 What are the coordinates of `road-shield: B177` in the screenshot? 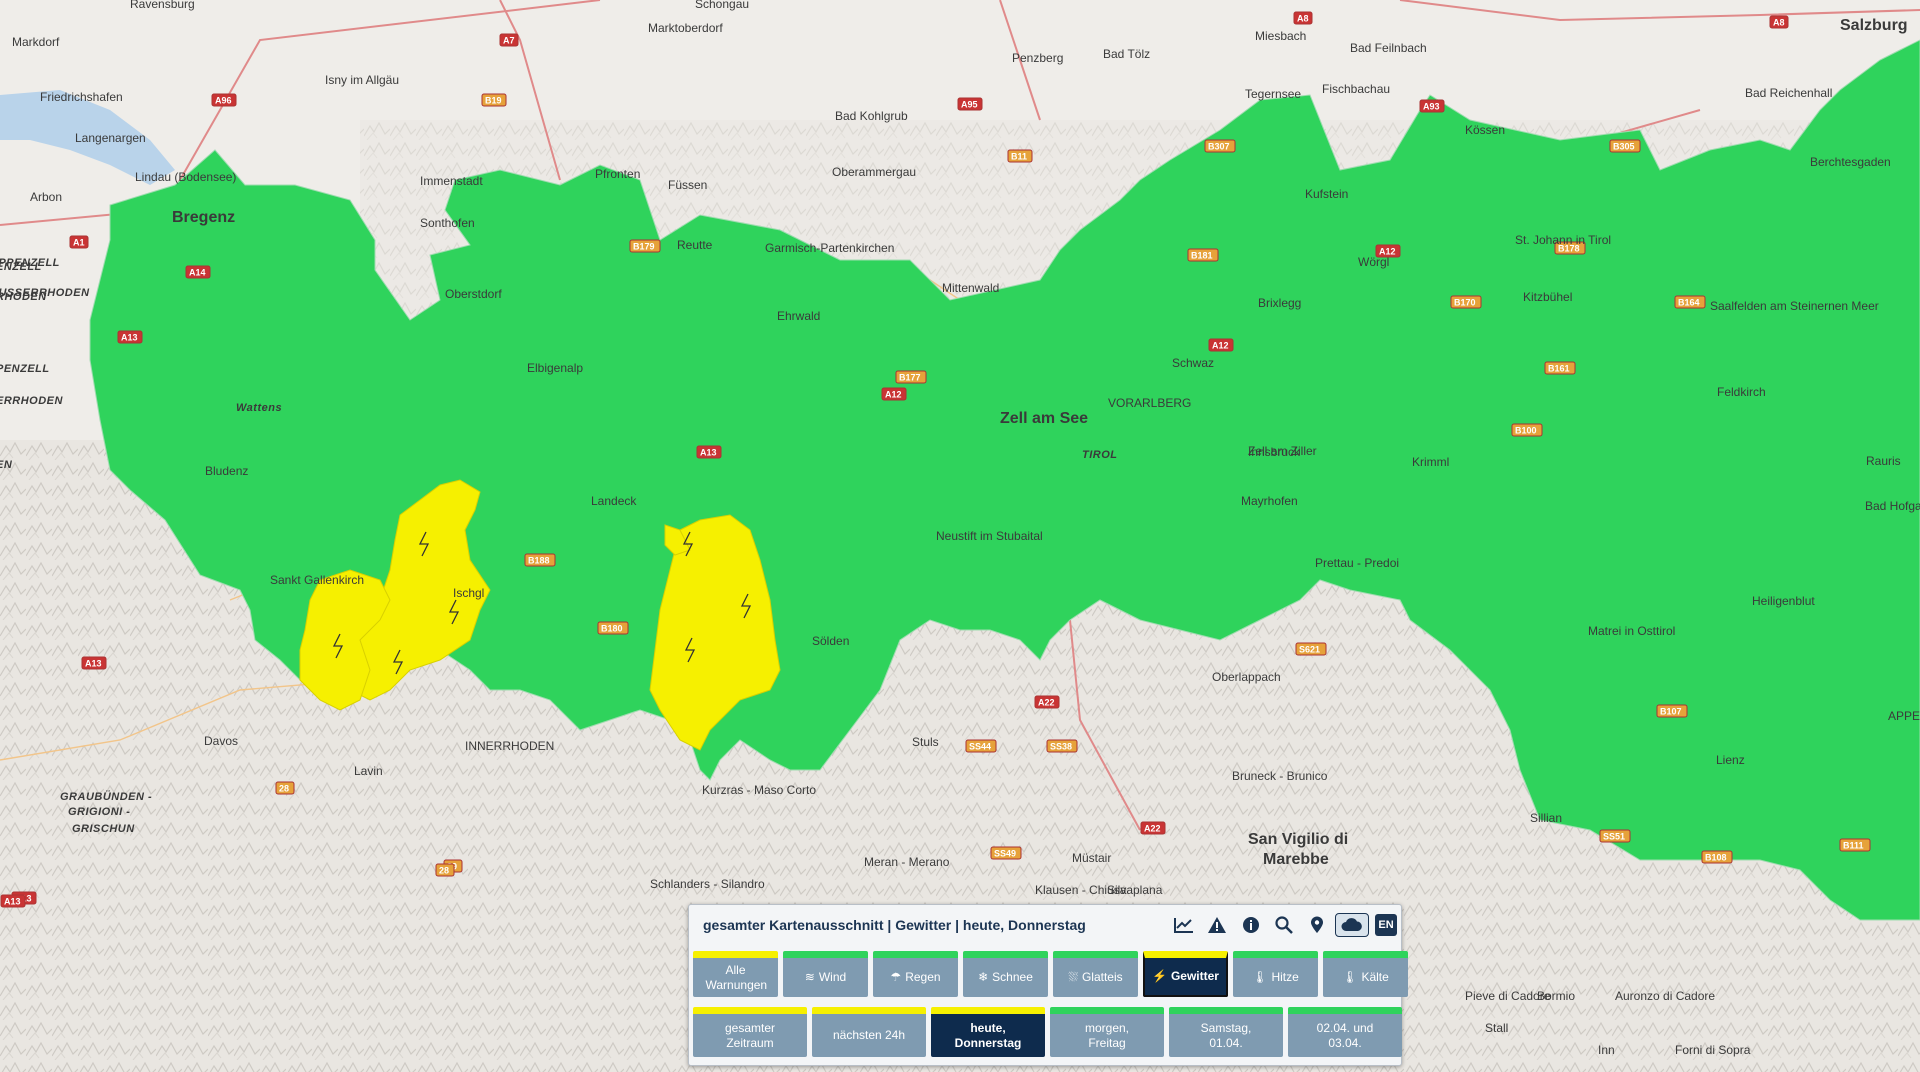 It's located at (911, 377).